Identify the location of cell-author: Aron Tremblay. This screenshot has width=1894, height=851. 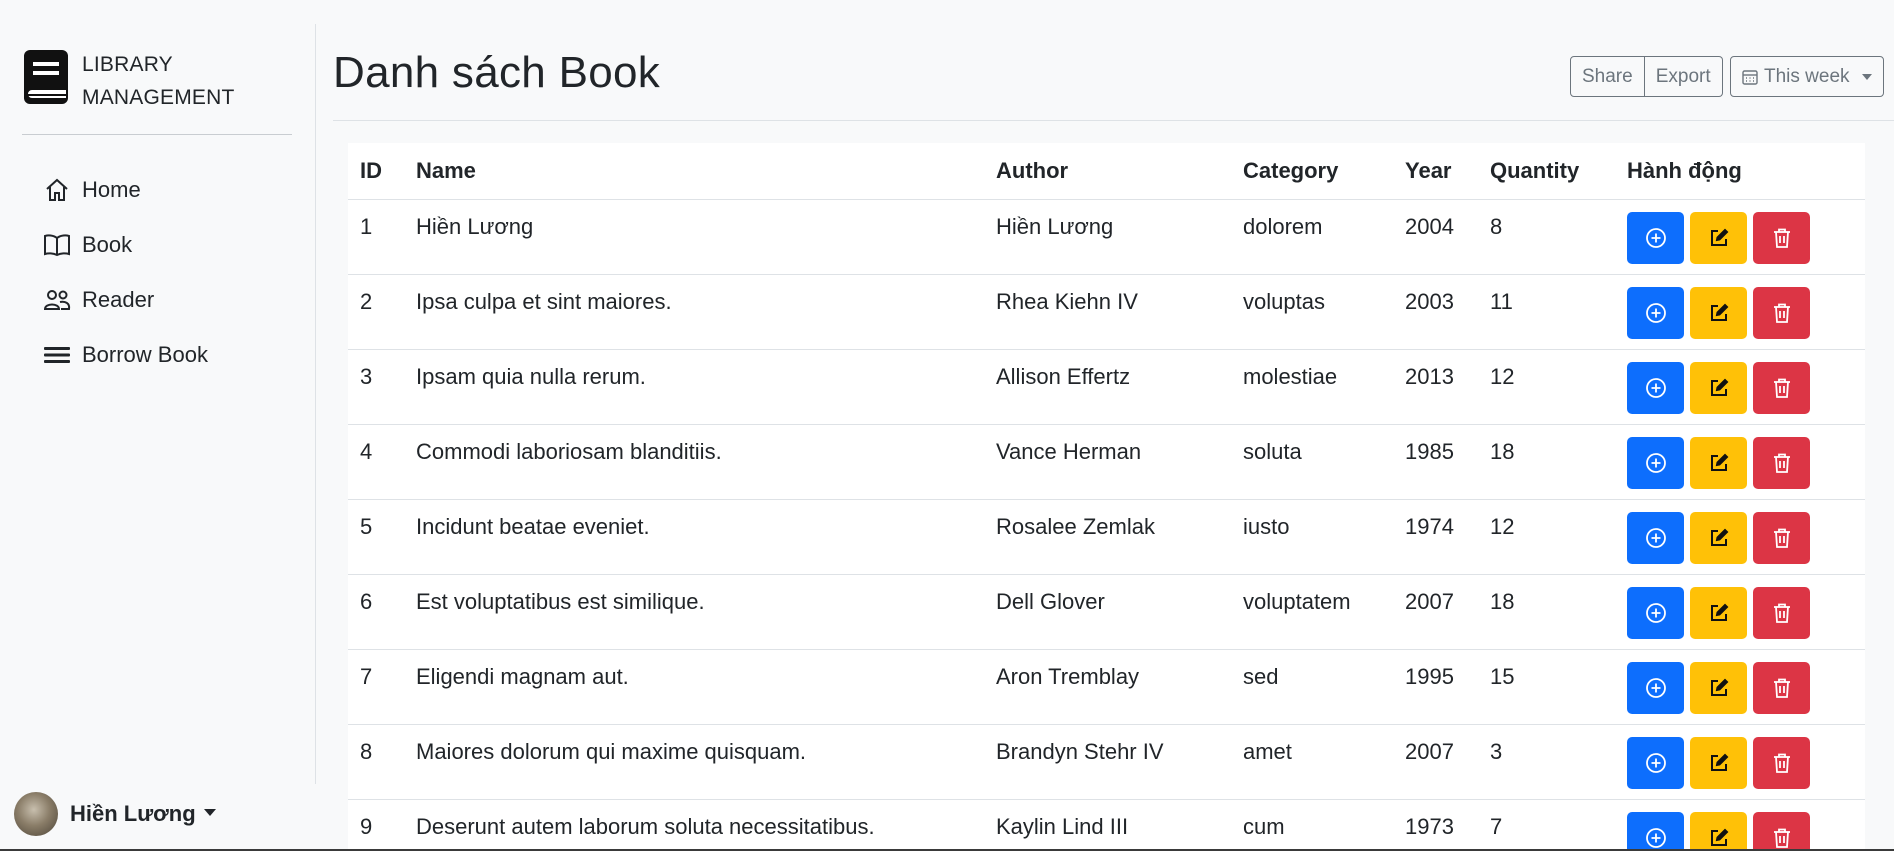
(1107, 687).